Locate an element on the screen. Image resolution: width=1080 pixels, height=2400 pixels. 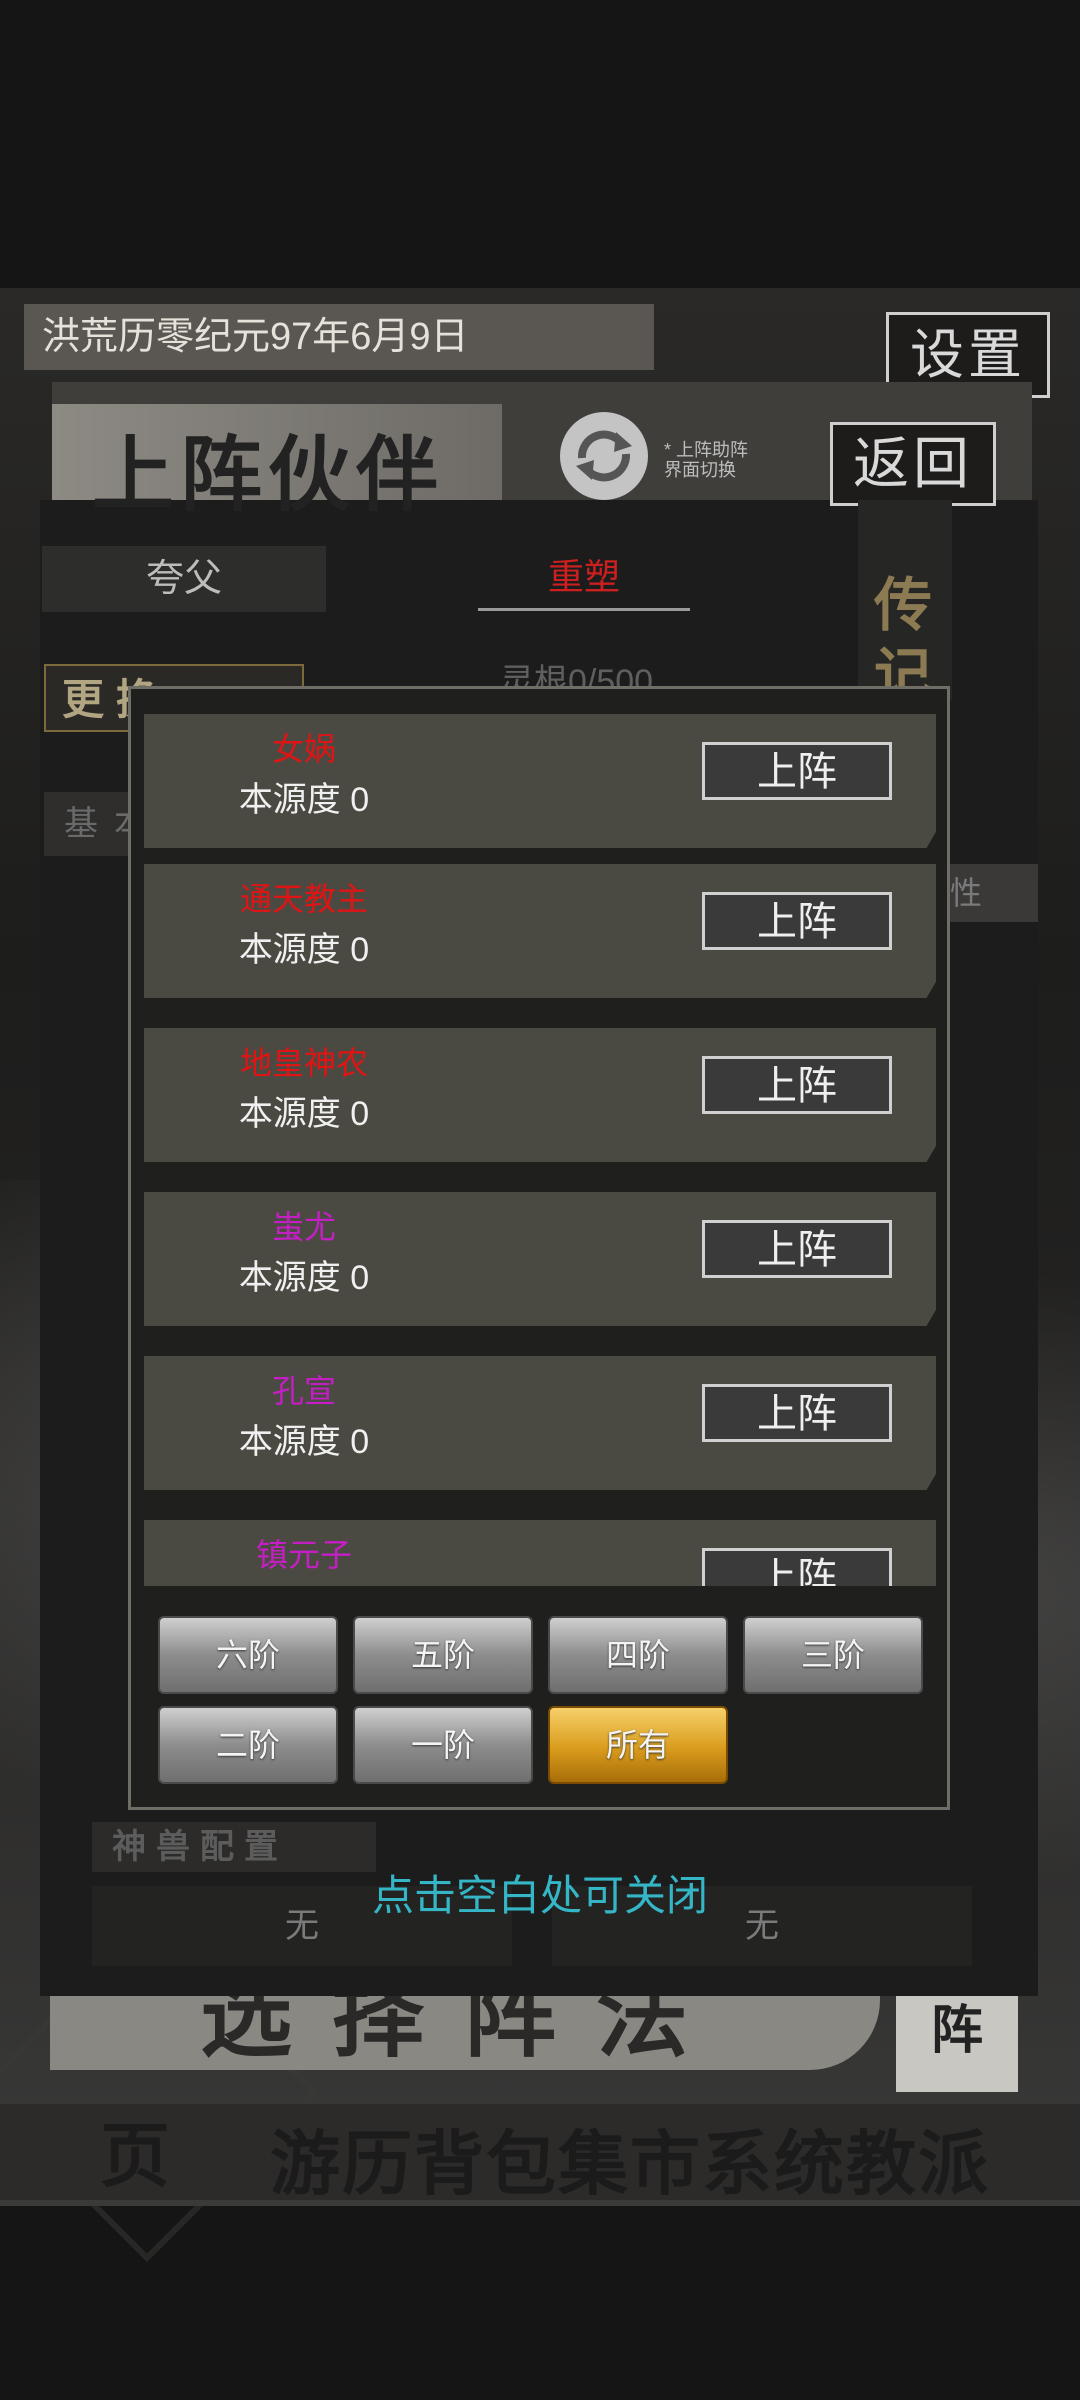
partner-card: 通天教主 本源度 0 上阵 is located at coordinates (540, 931).